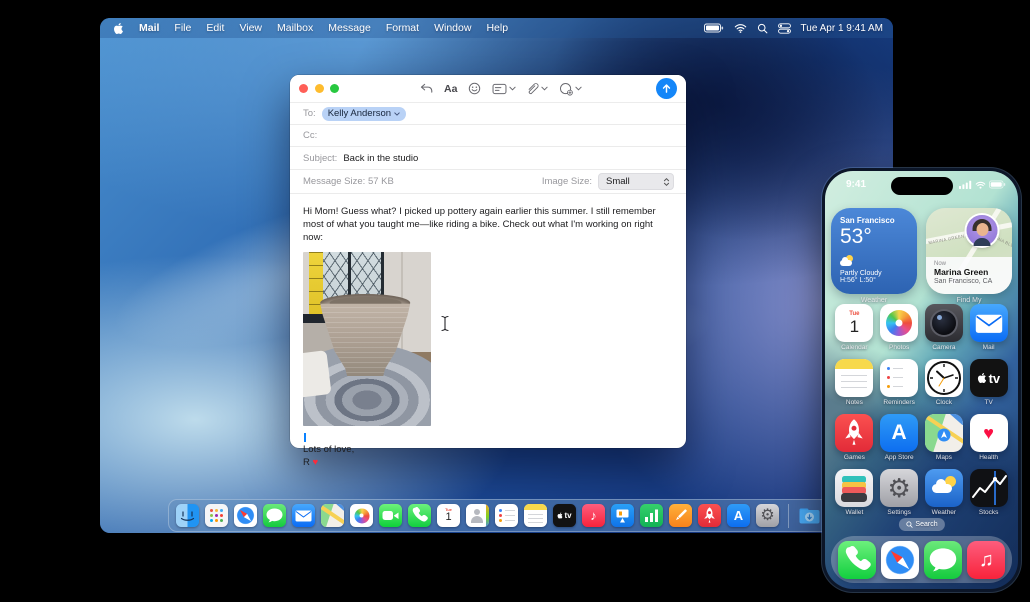  What do you see at coordinates (570, 89) in the screenshot?
I see `insert-photo-button` at bounding box center [570, 89].